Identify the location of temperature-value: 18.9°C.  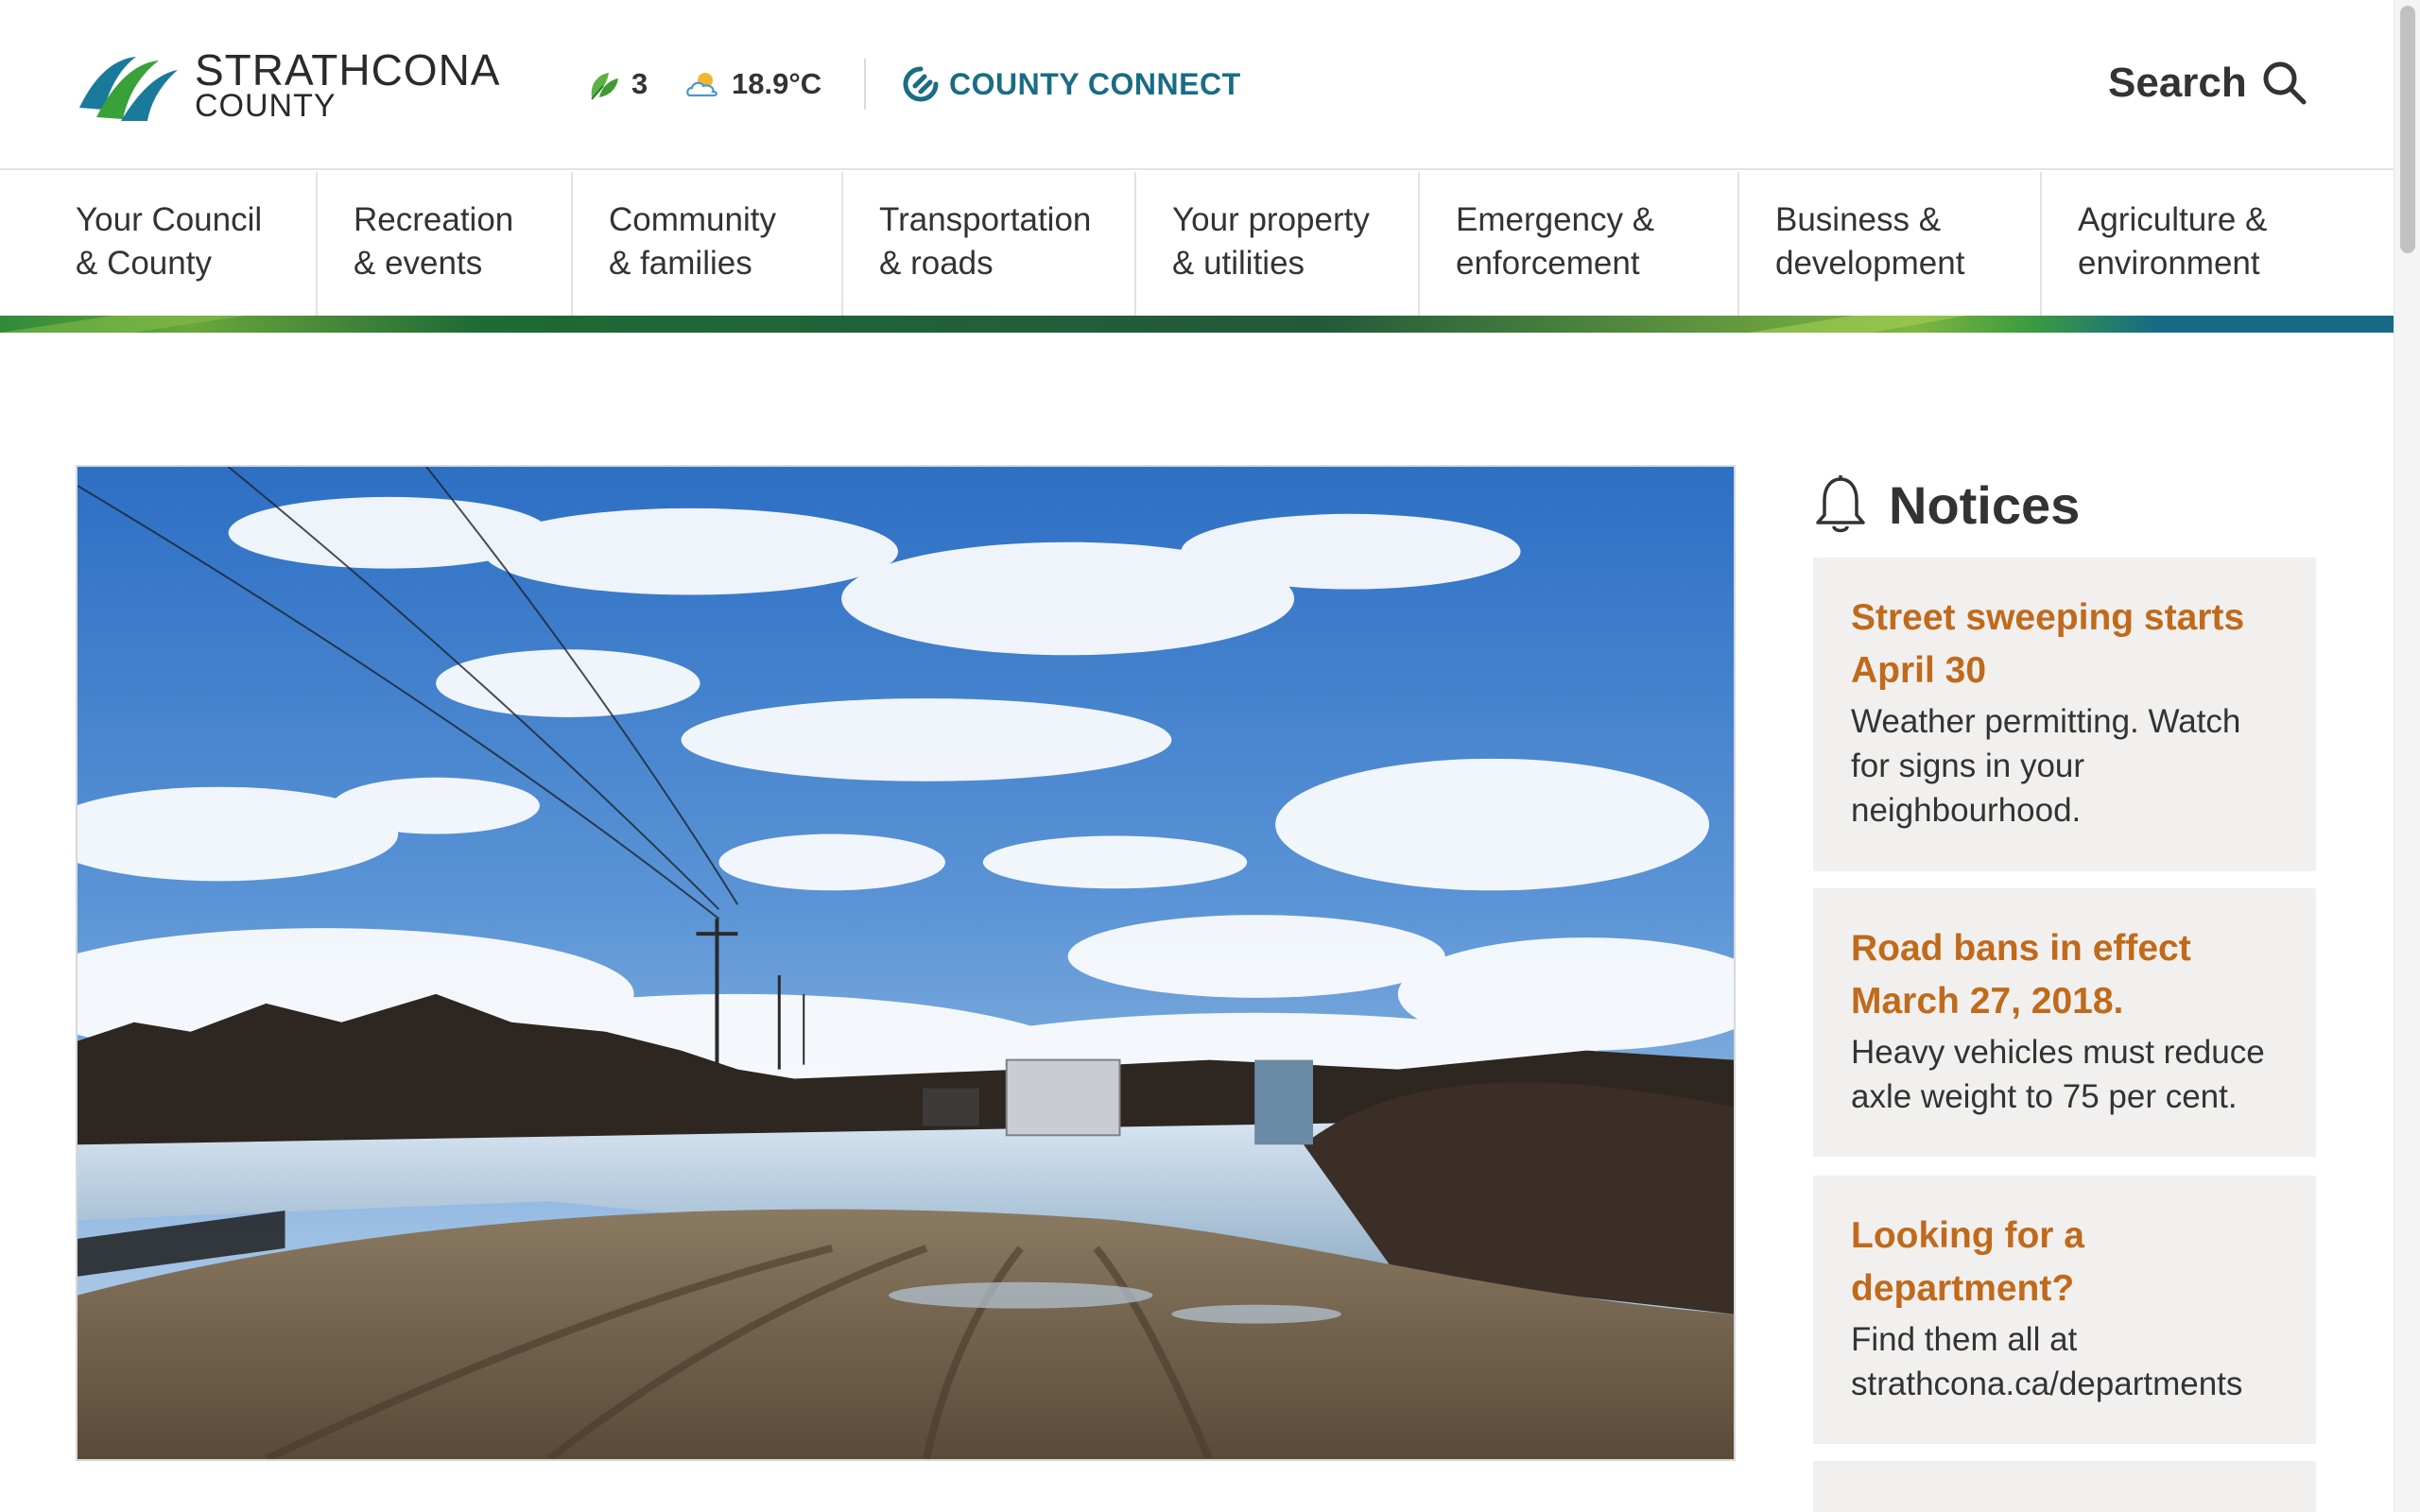
(777, 83).